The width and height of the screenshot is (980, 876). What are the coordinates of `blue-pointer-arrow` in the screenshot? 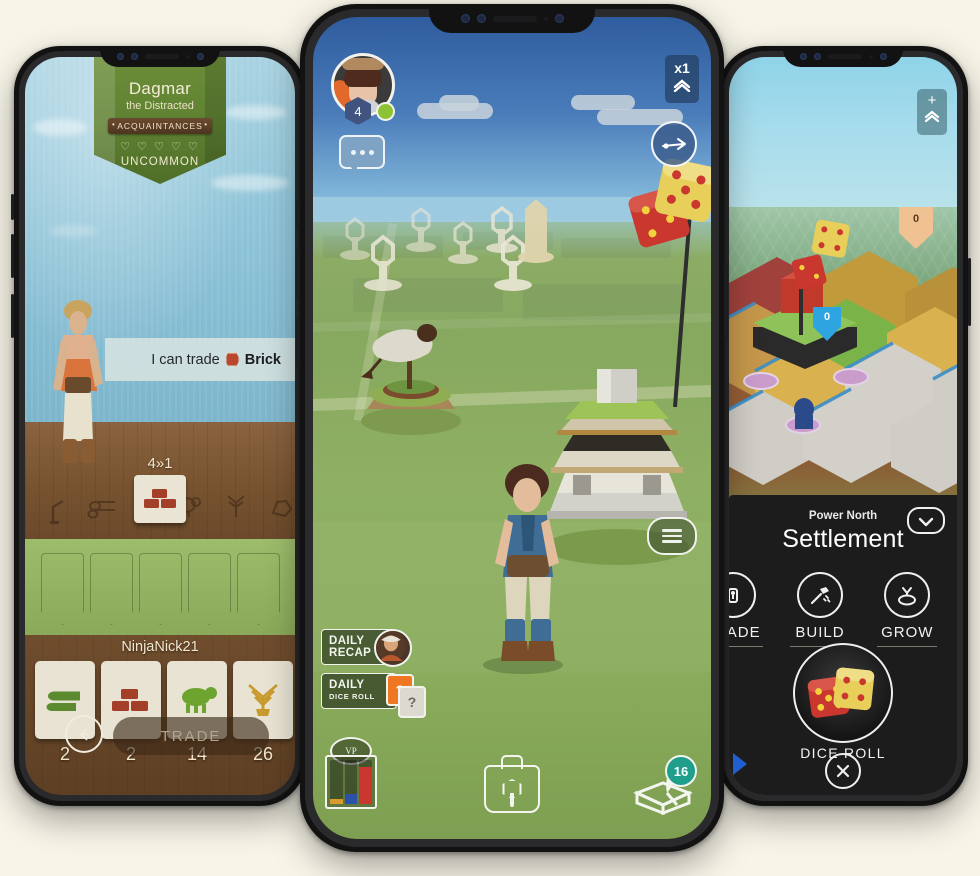 It's located at (740, 764).